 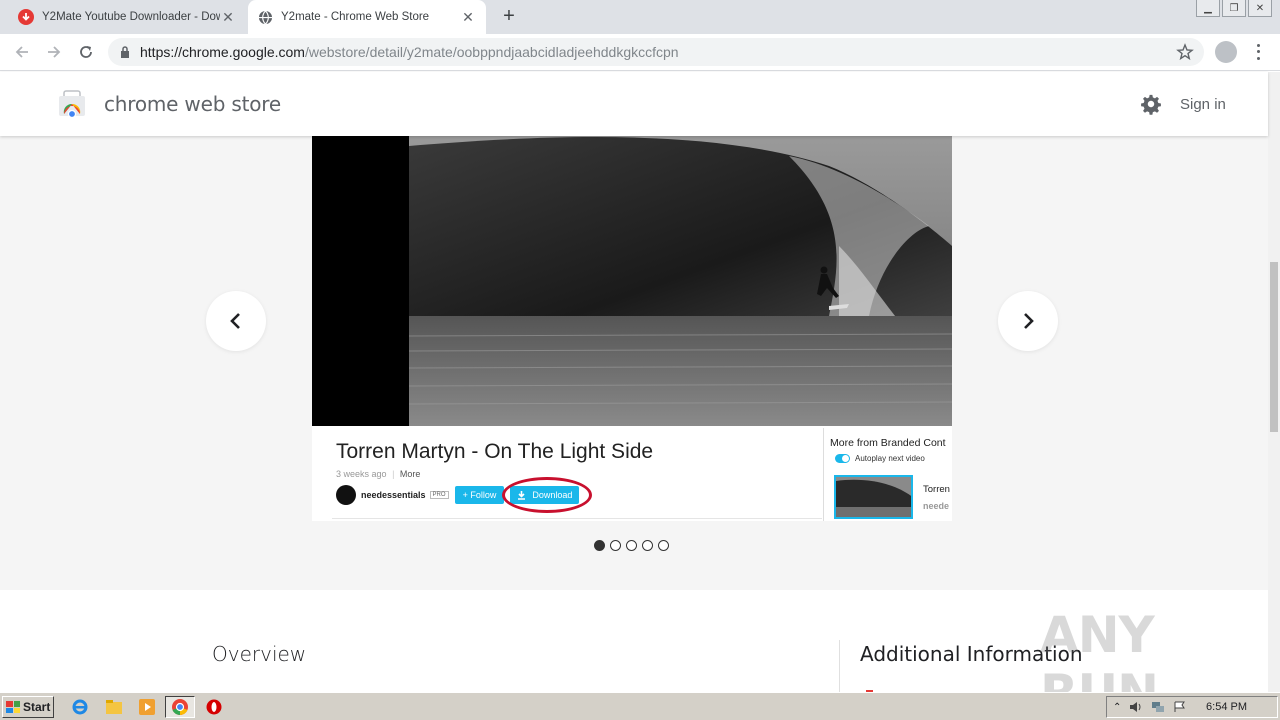 I want to click on related-video-channel: neede, so click(x=936, y=506).